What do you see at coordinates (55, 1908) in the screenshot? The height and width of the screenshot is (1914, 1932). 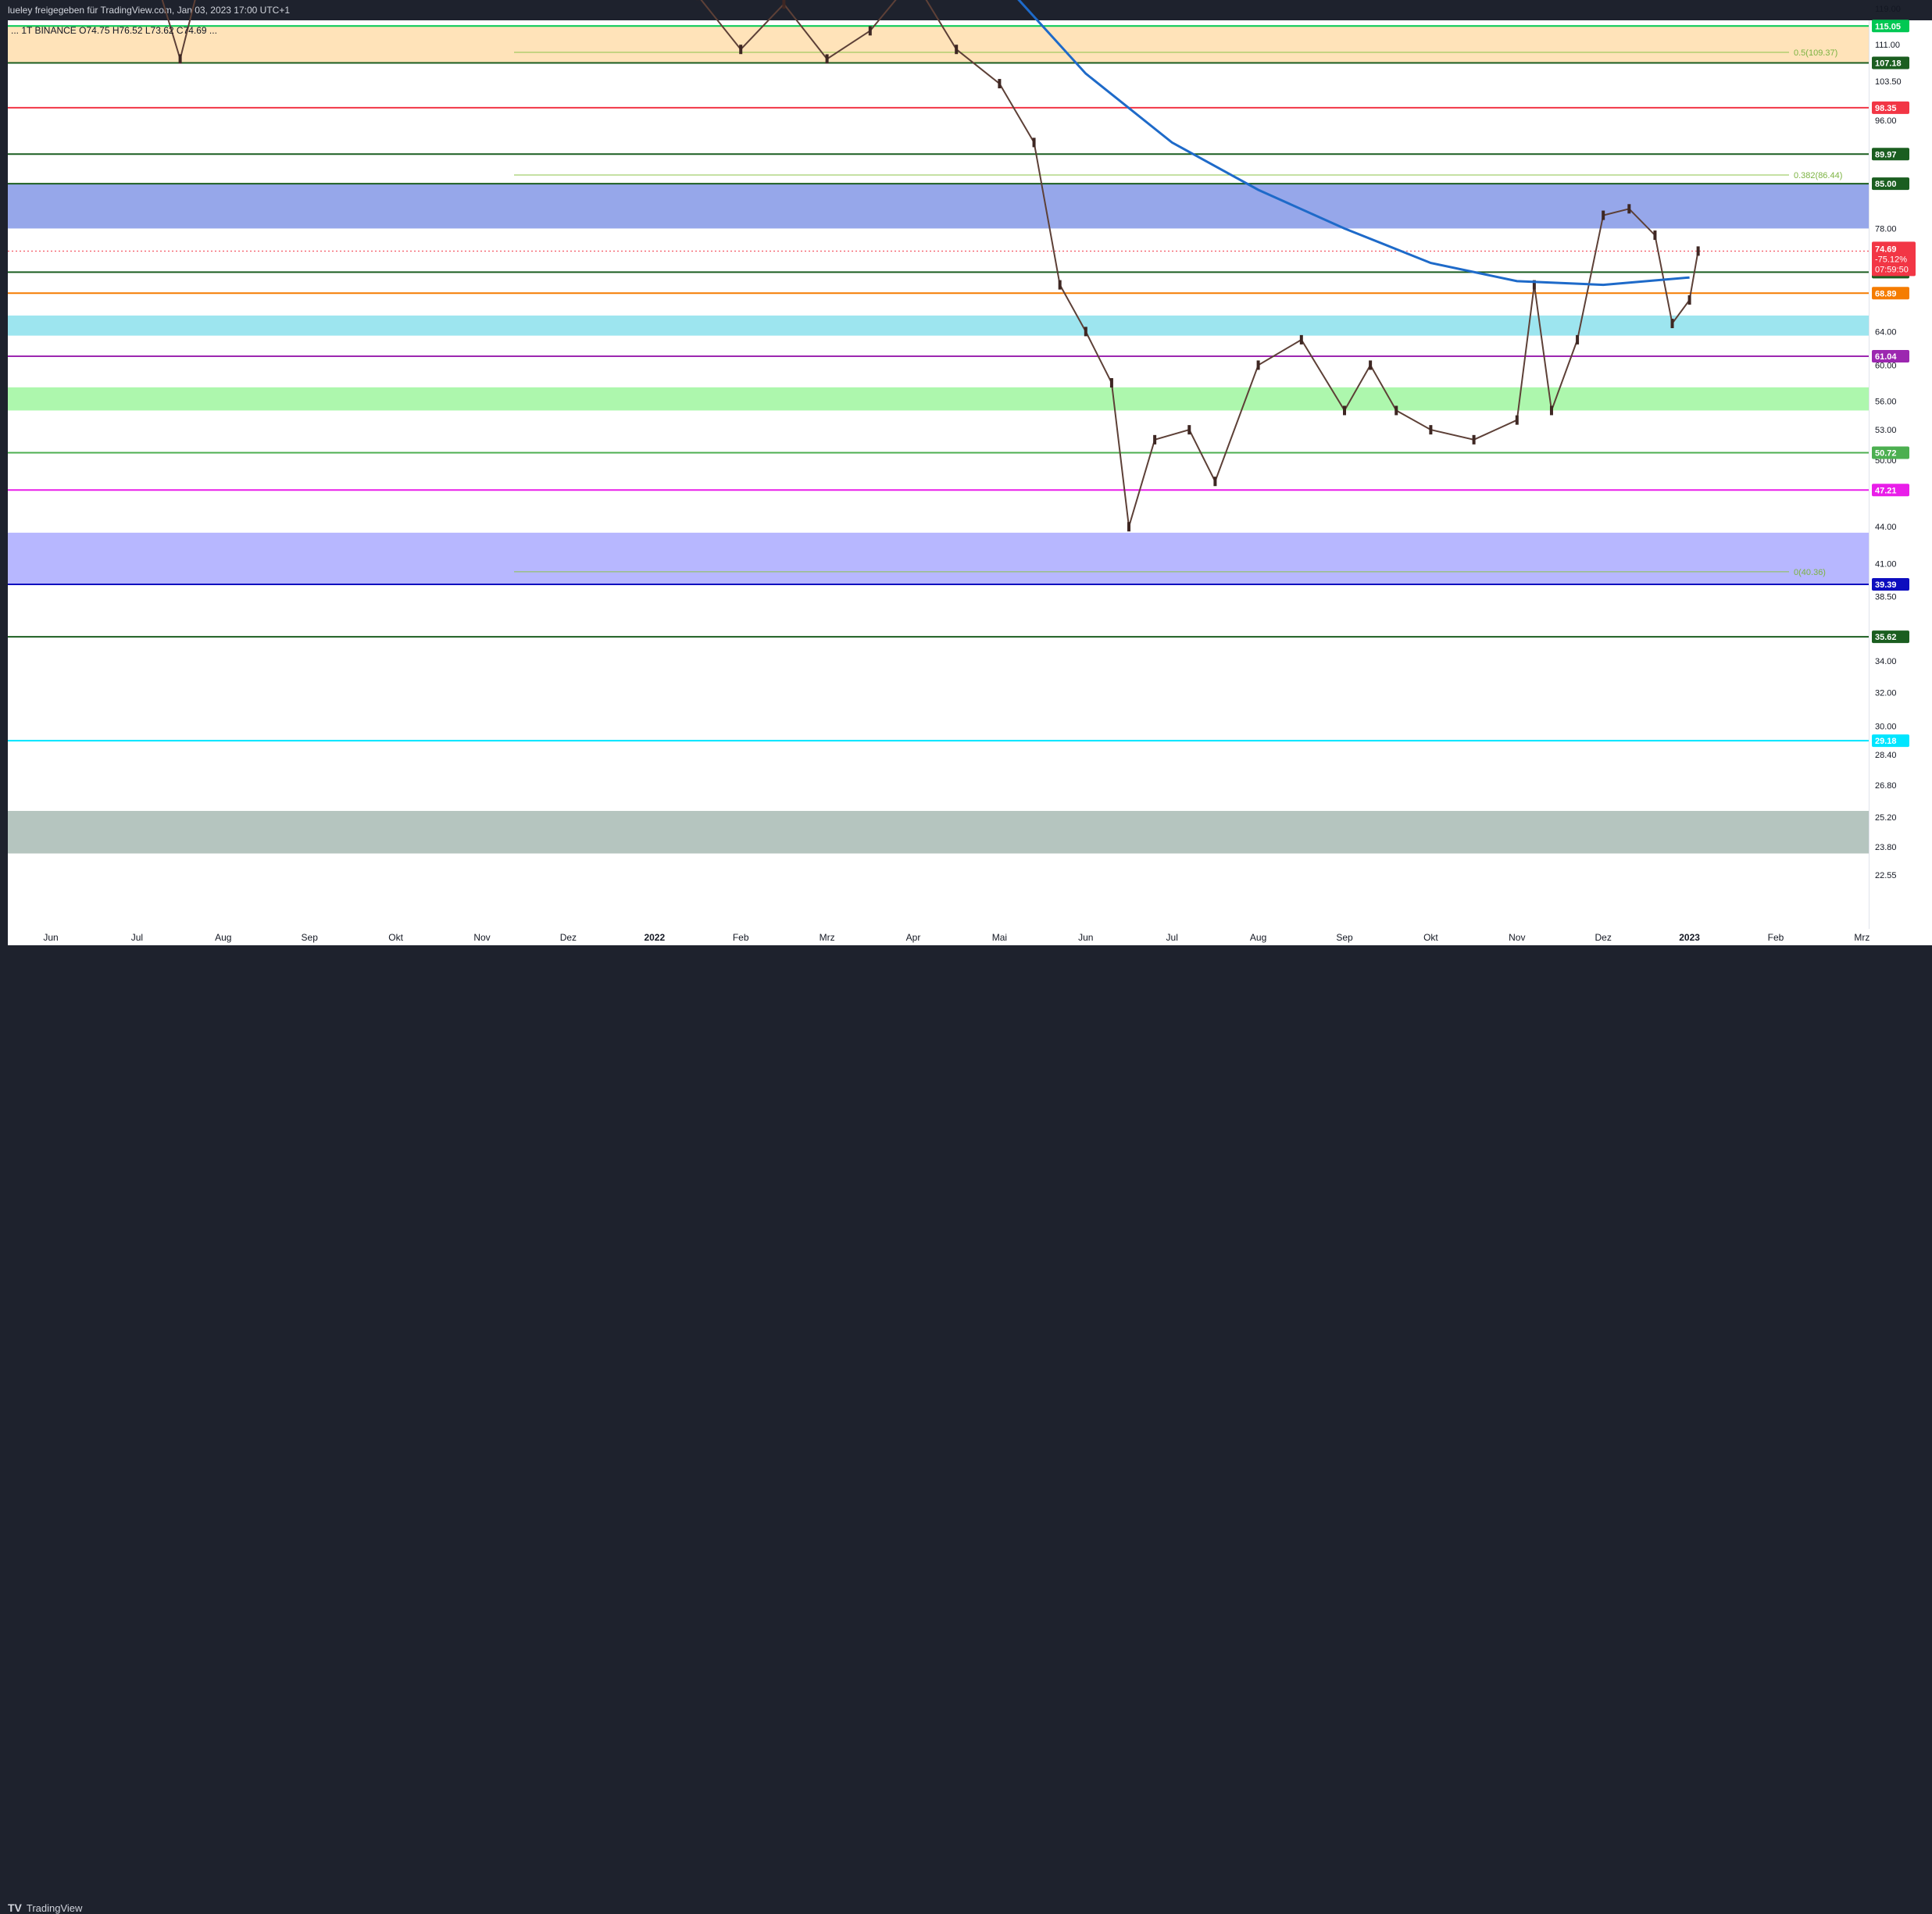 I see `tradingview-brand-text: TradingView` at bounding box center [55, 1908].